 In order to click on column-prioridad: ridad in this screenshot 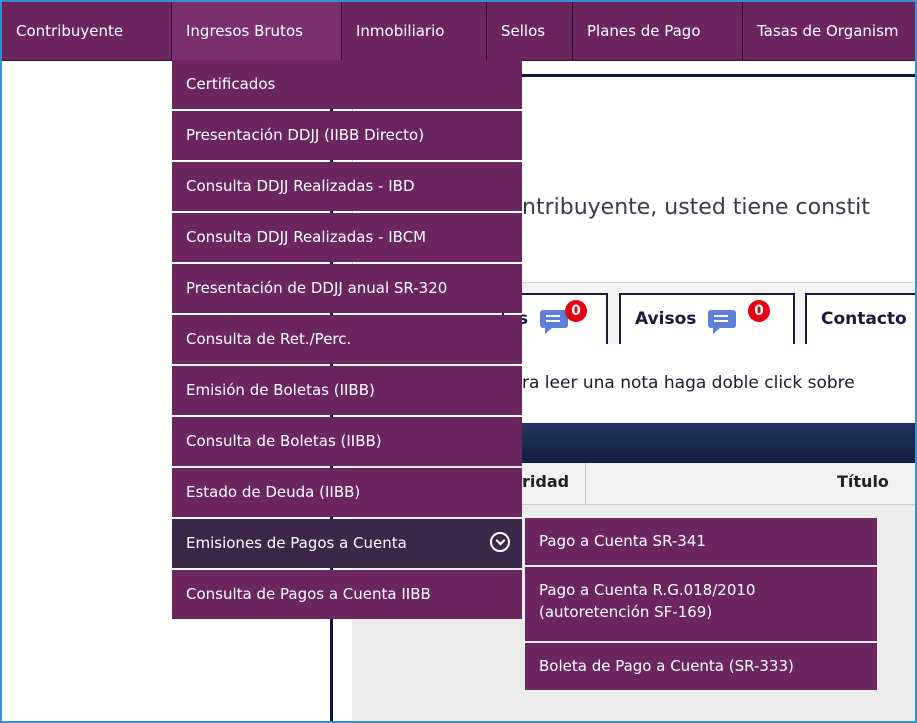, I will do `click(545, 481)`.